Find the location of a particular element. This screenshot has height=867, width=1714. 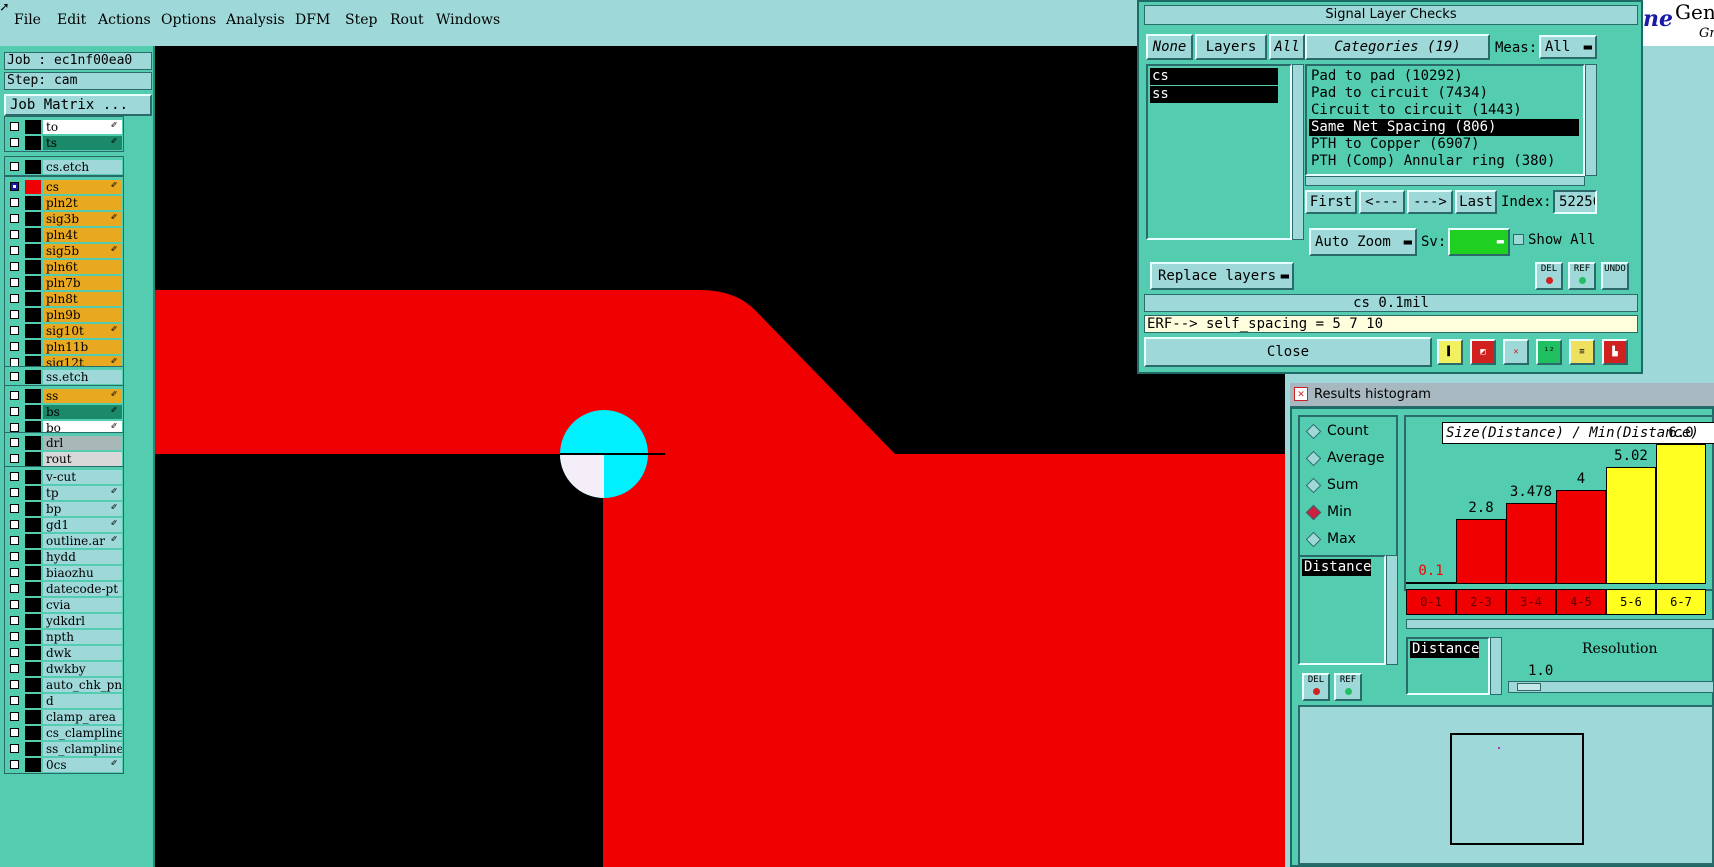

layer-name: dwk is located at coordinates (82, 653).